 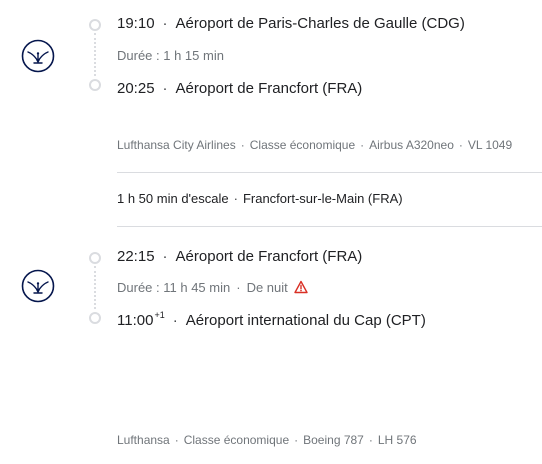 What do you see at coordinates (329, 172) in the screenshot?
I see `divider-top` at bounding box center [329, 172].